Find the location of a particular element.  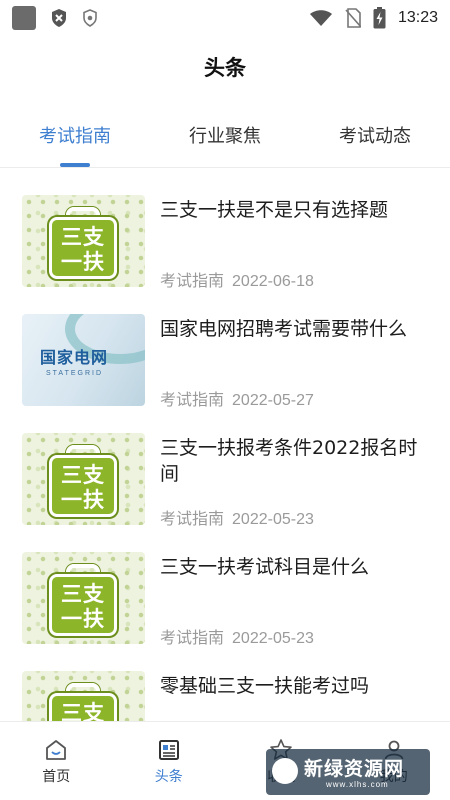

watermark-text: 新绿资源网 is located at coordinates (354, 769).